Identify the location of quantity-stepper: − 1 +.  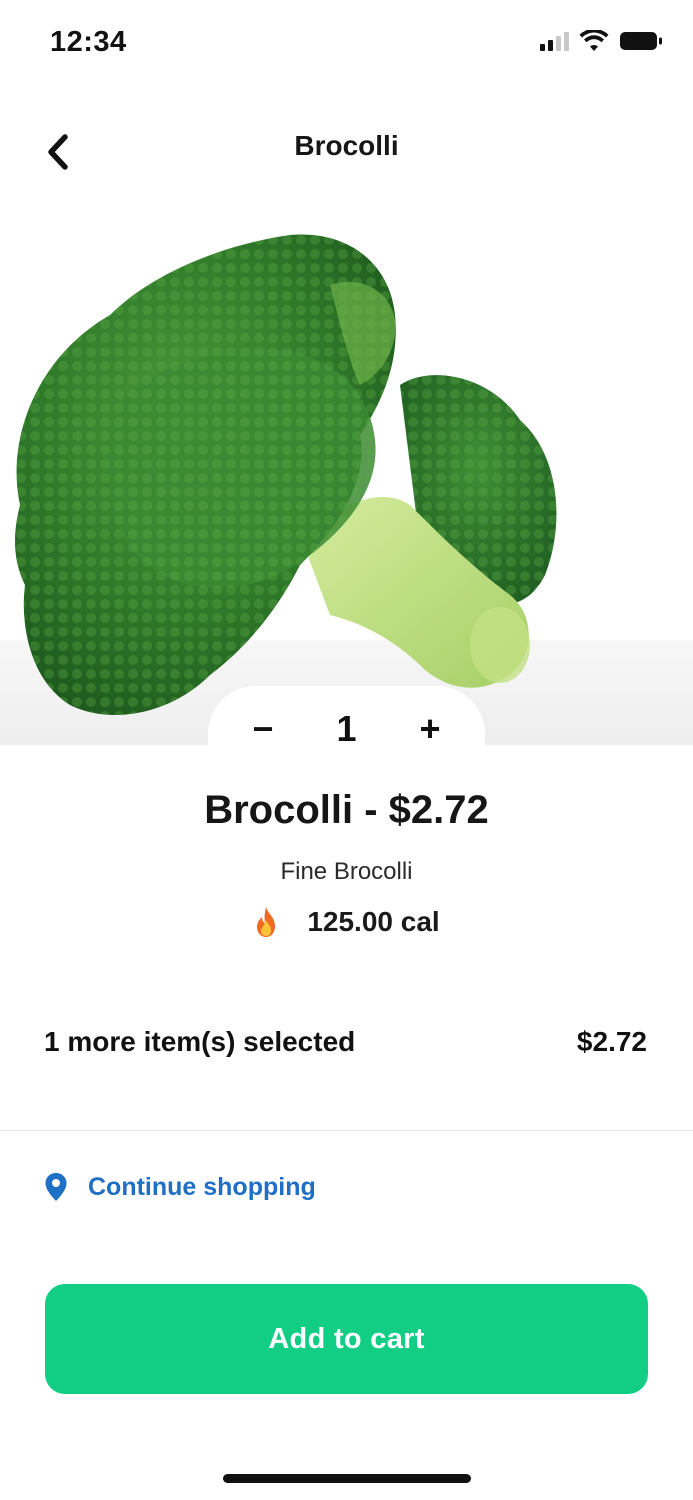
(346, 736).